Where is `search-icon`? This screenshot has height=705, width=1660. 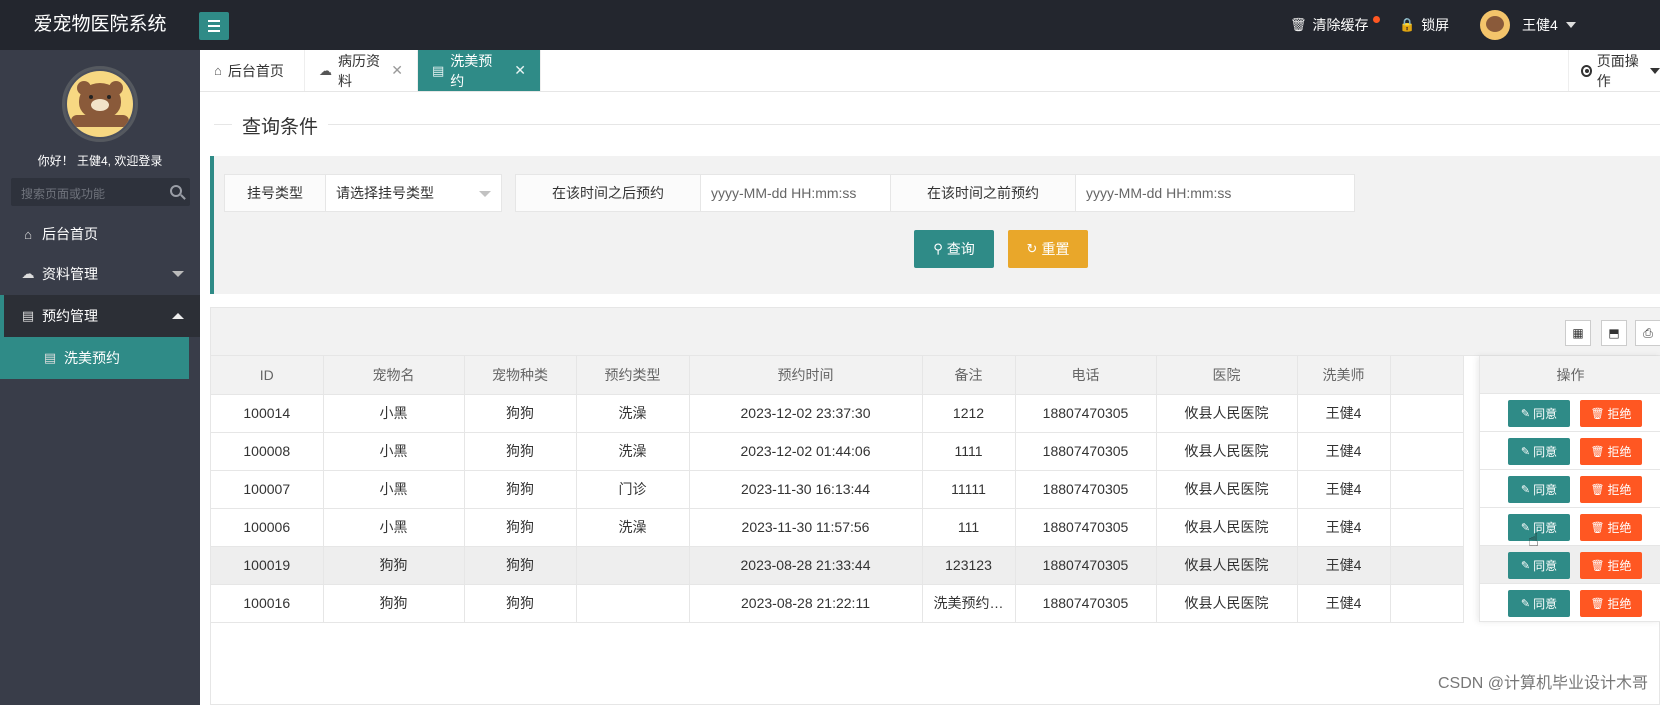
search-icon is located at coordinates (176, 191).